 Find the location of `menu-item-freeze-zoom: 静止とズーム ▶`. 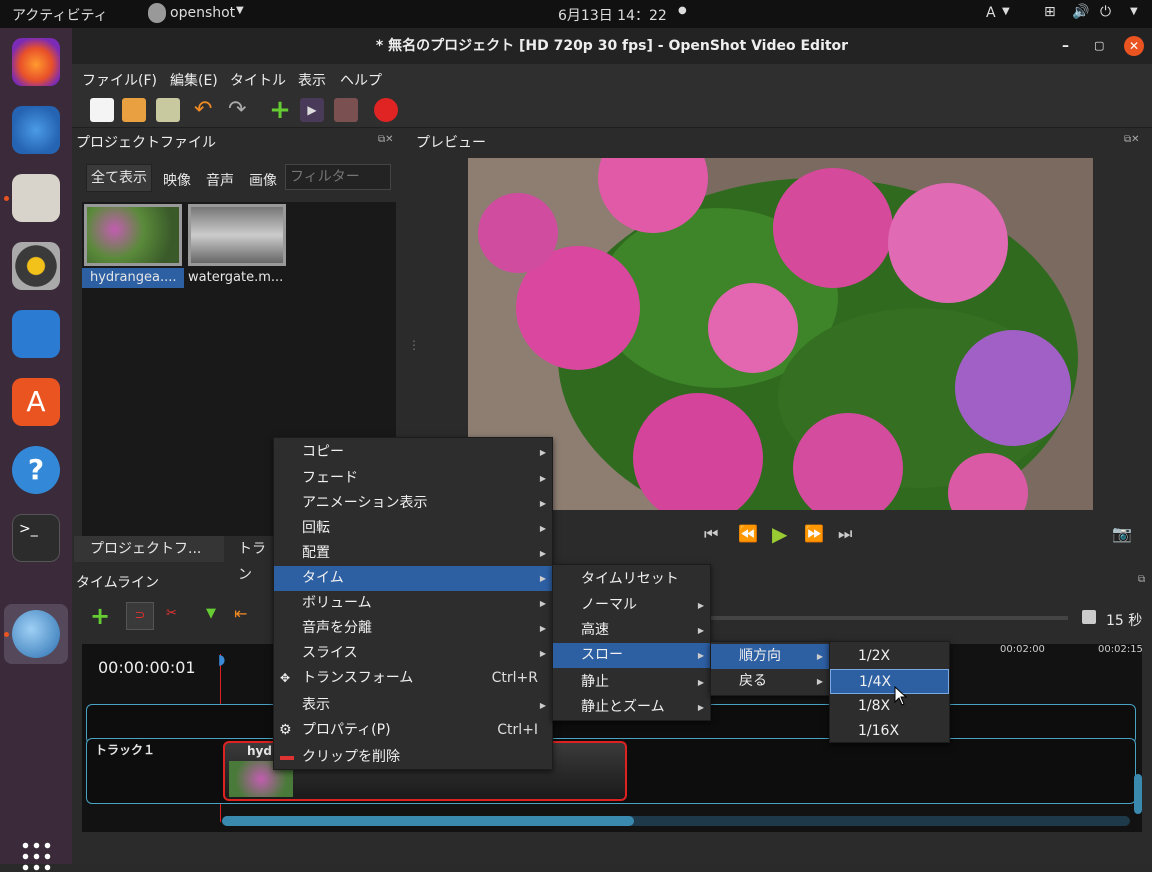

menu-item-freeze-zoom: 静止とズーム ▶ is located at coordinates (631, 707).